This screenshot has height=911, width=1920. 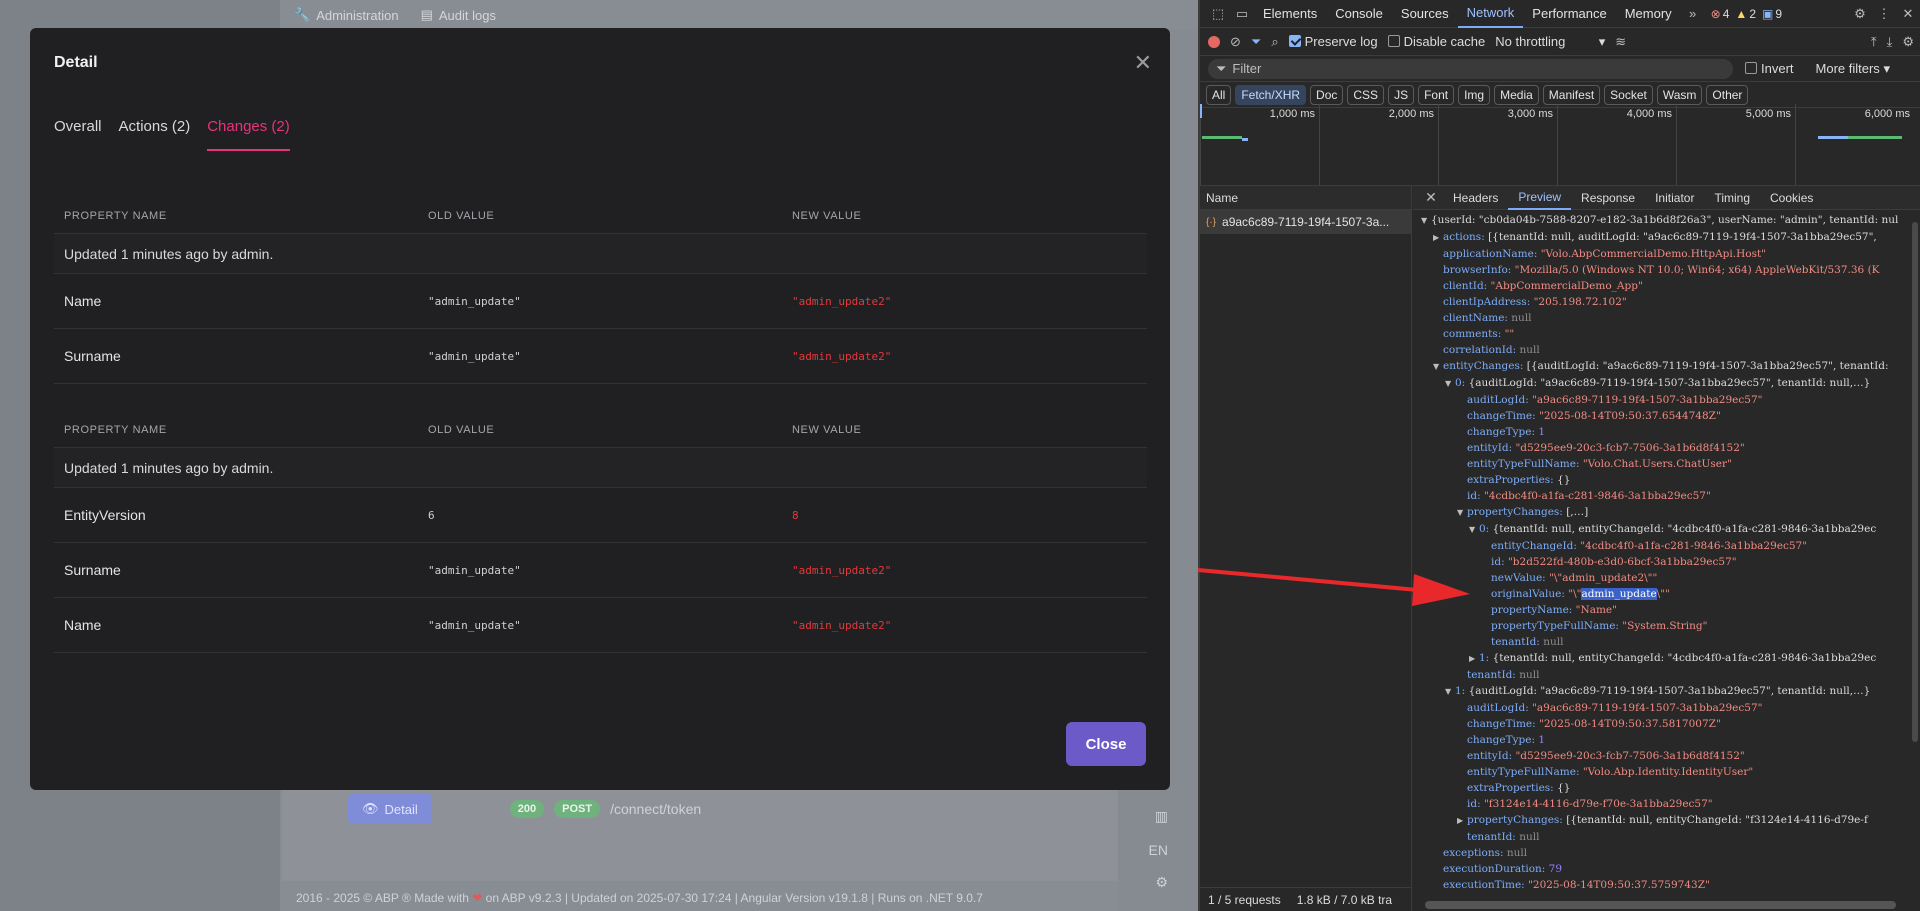 I want to click on row-detail-button: 👁 Detail, so click(x=390, y=809).